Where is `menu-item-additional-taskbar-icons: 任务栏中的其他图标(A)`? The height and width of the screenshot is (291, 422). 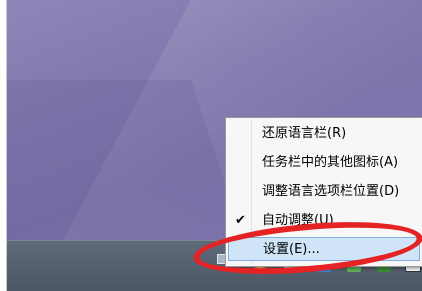 menu-item-additional-taskbar-icons: 任务栏中的其他图标(A) is located at coordinates (324, 163).